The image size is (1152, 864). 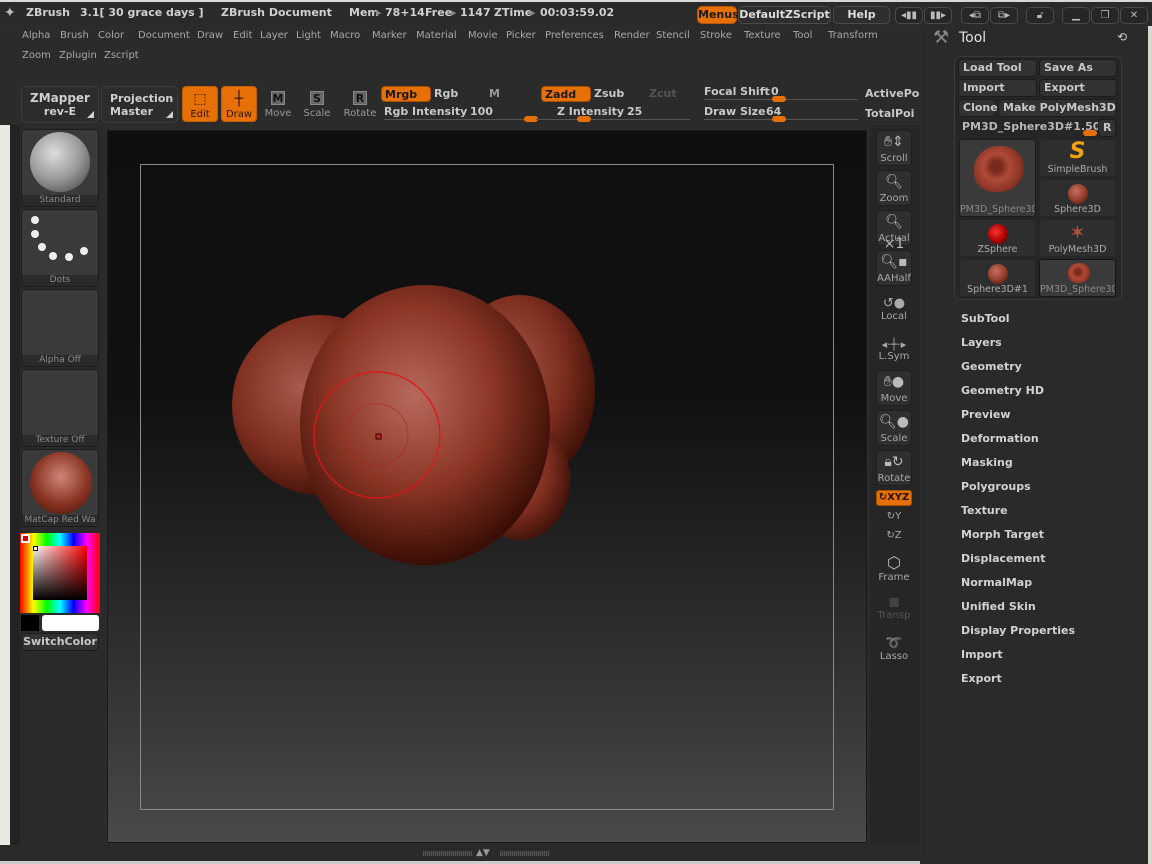 What do you see at coordinates (274, 35) in the screenshot?
I see `menu-layer: Layer` at bounding box center [274, 35].